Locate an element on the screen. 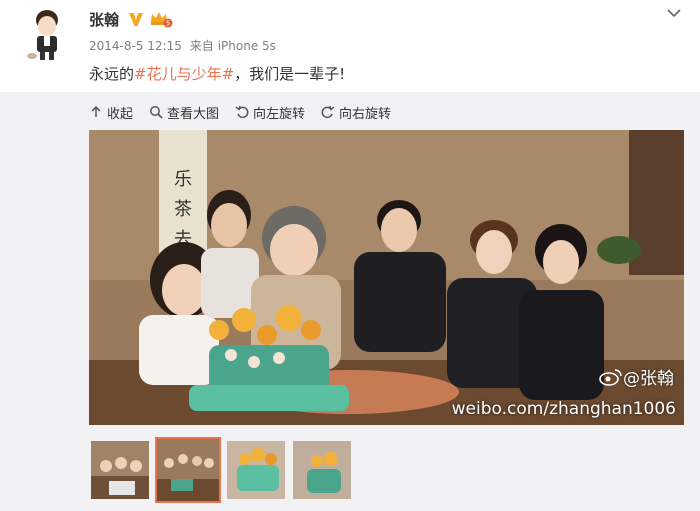 Image resolution: width=700 pixels, height=511 pixels. post-text-after: ，我们是一辈子! is located at coordinates (290, 74).